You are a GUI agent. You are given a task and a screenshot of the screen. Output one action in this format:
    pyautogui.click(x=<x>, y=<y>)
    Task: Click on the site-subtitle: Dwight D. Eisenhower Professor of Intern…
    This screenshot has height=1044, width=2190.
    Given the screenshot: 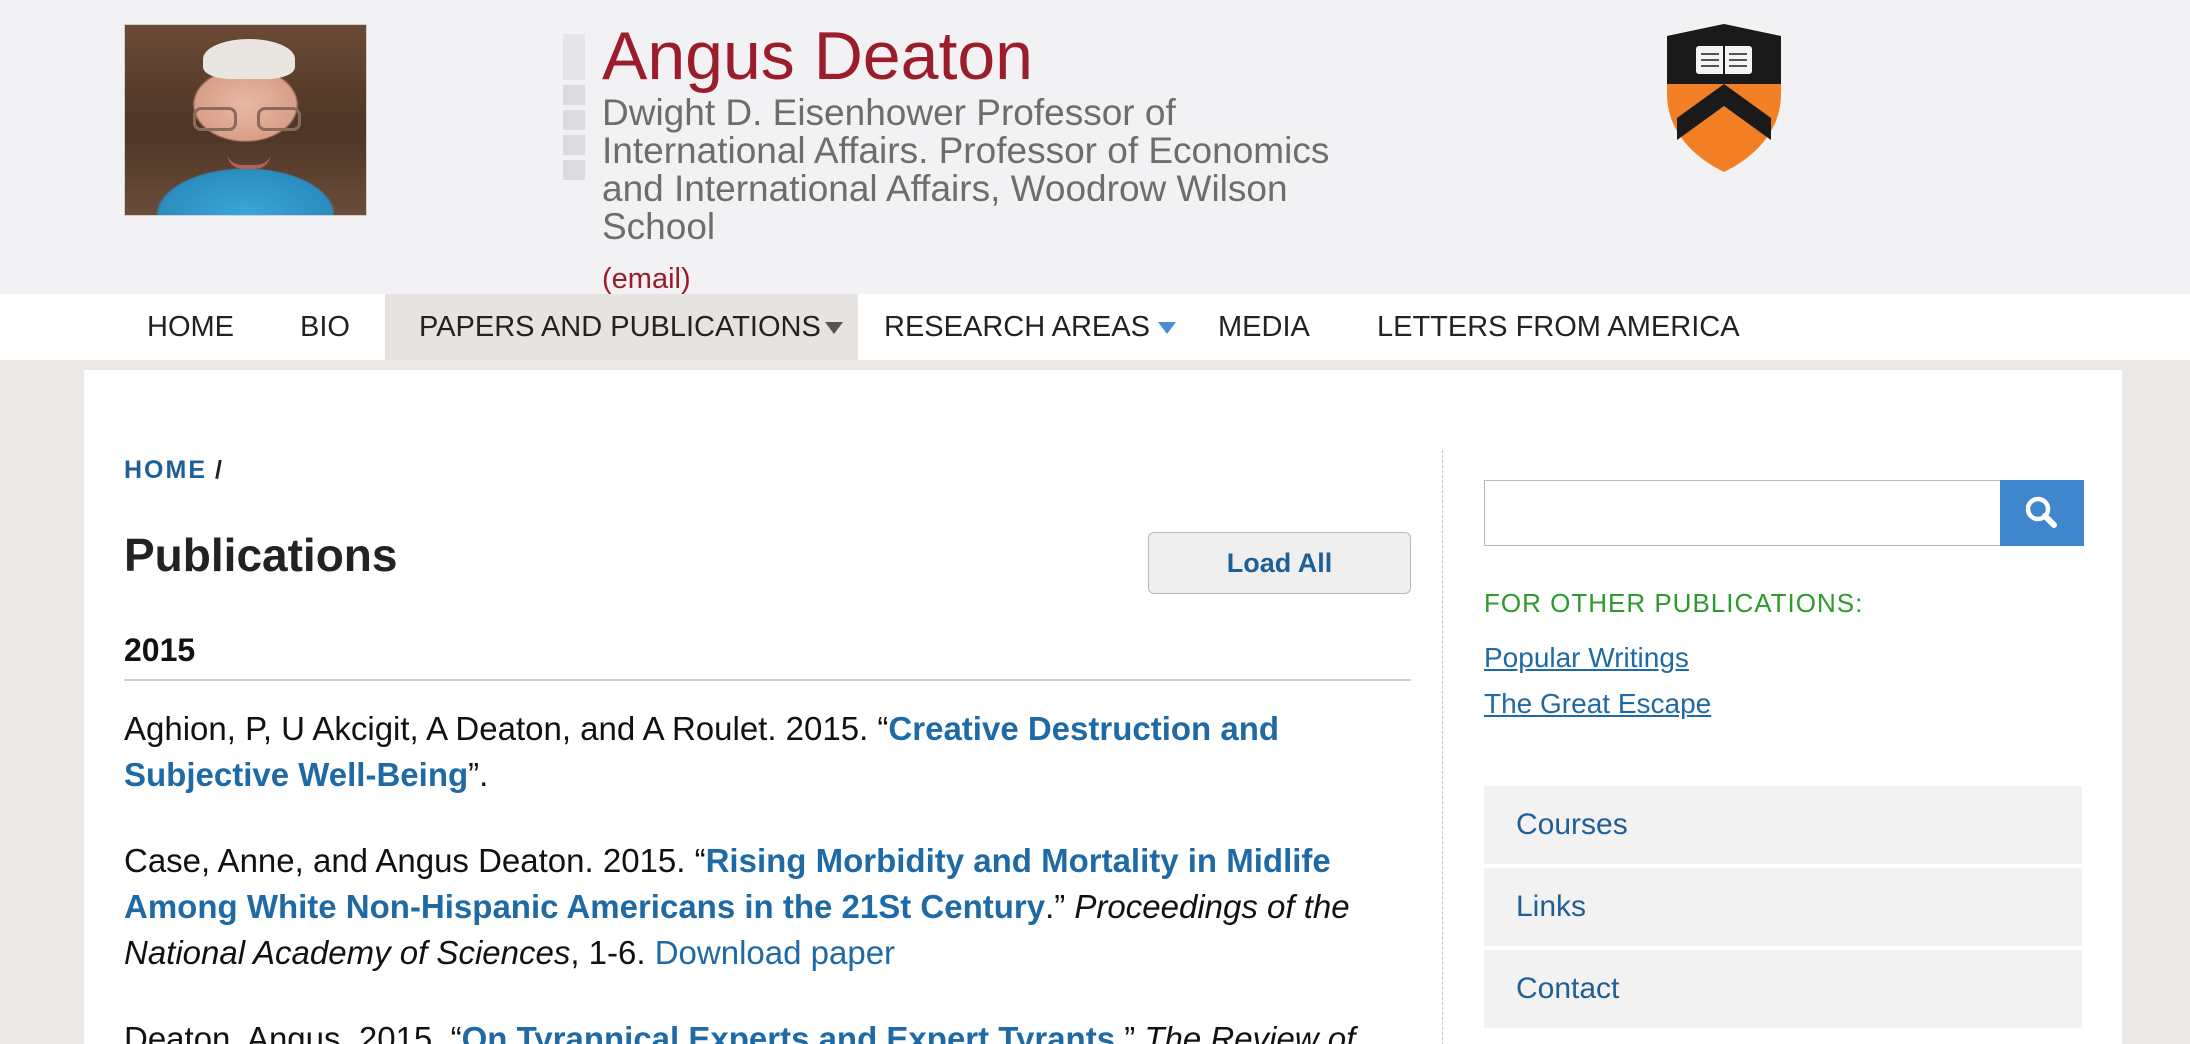 What is the action you would take?
    pyautogui.click(x=966, y=169)
    